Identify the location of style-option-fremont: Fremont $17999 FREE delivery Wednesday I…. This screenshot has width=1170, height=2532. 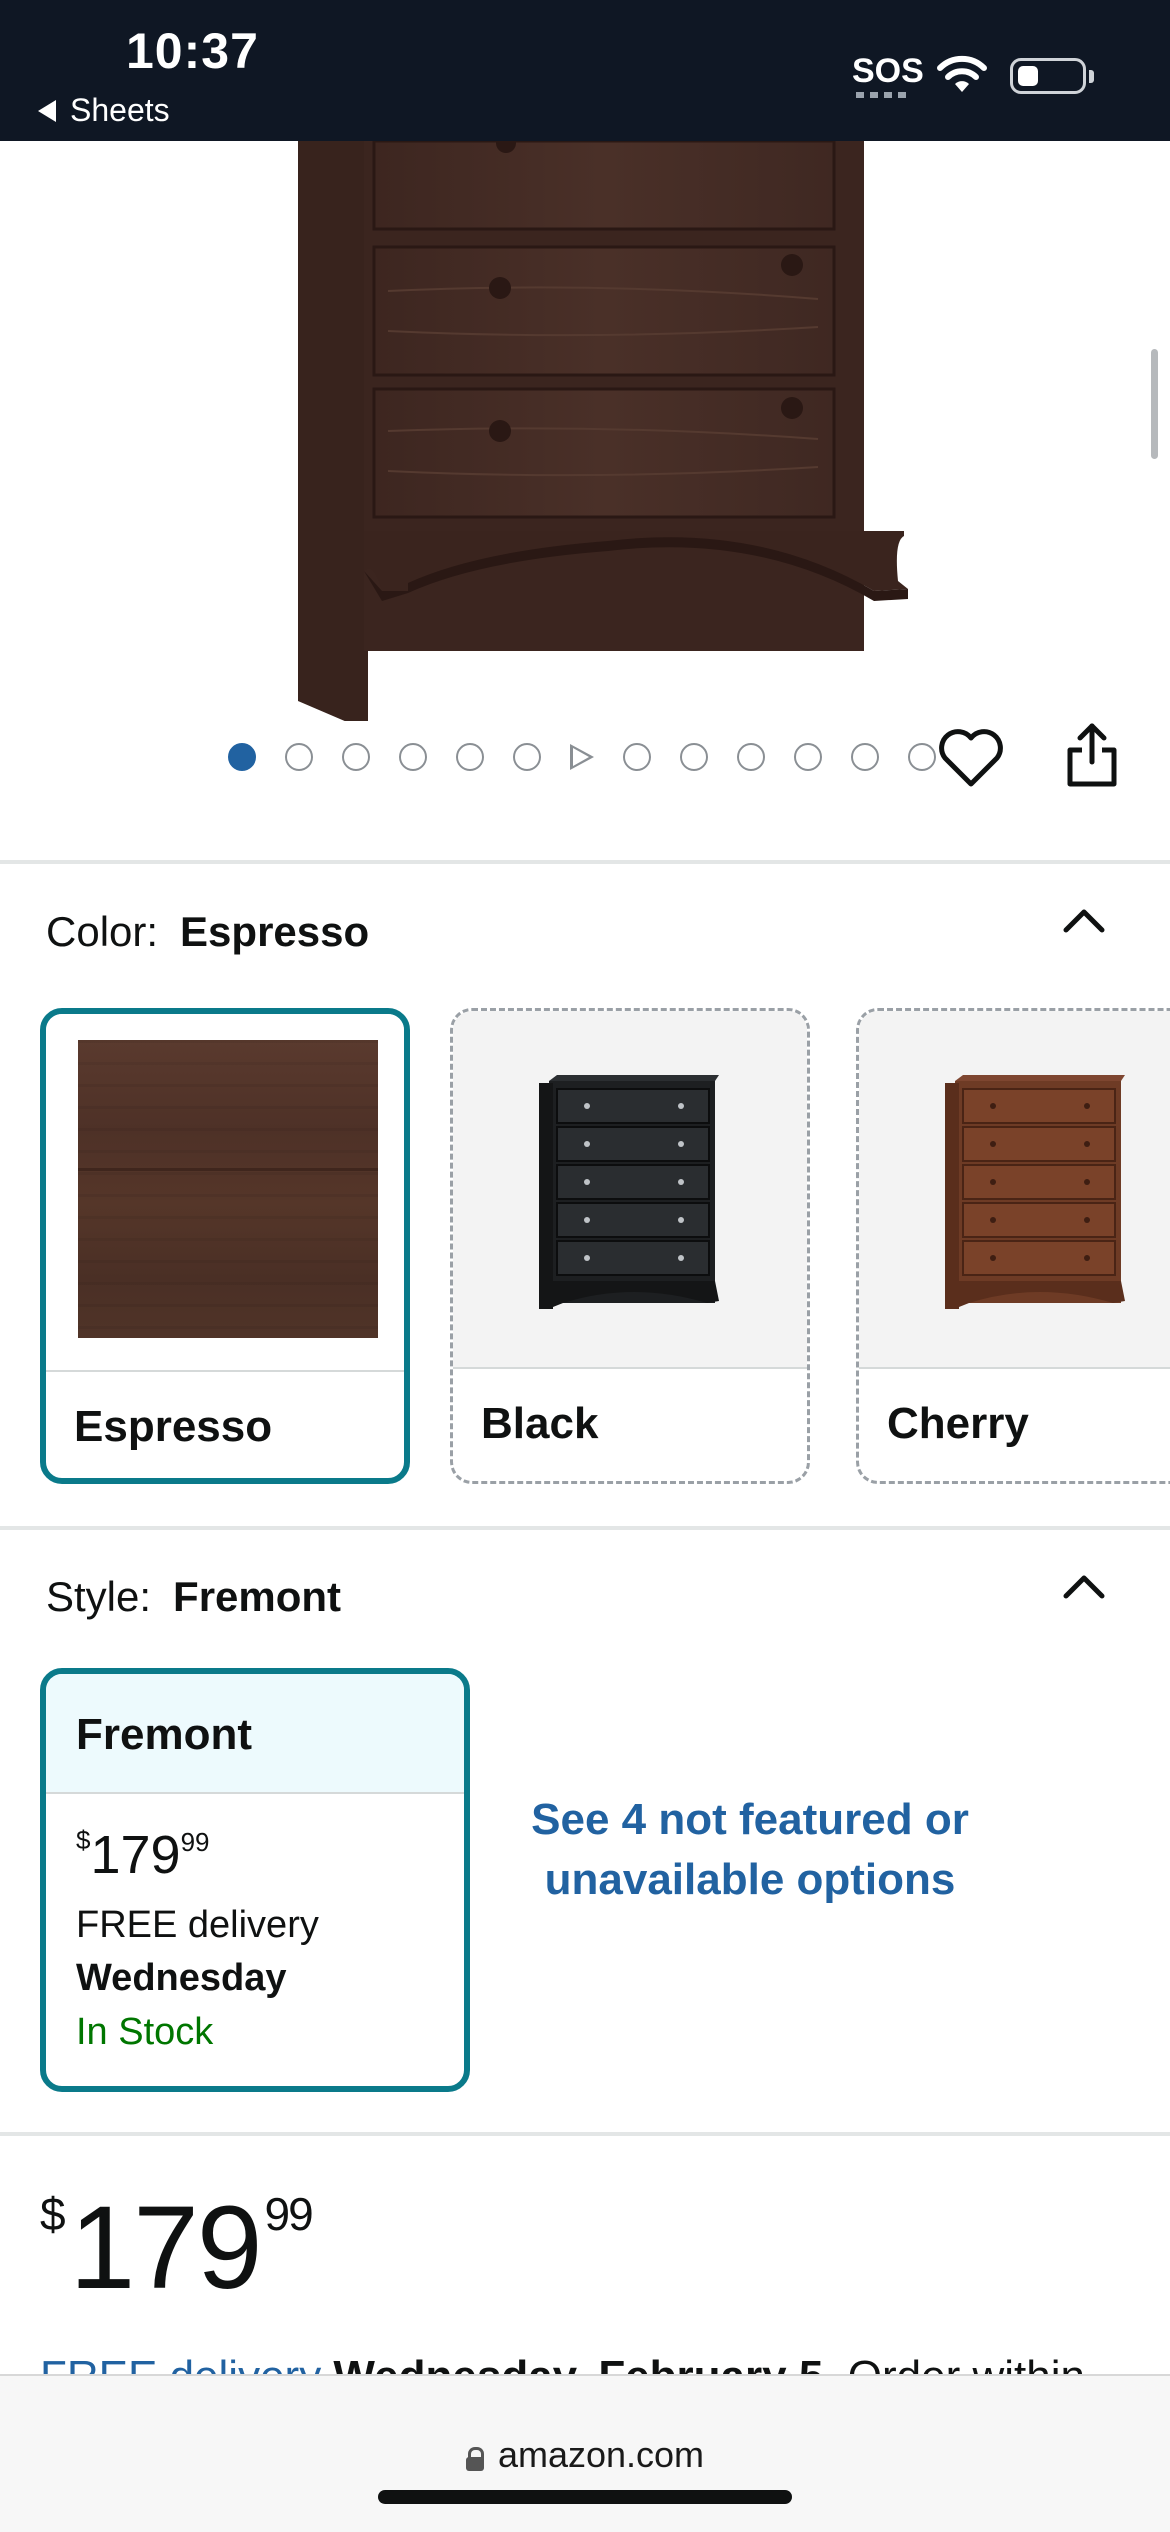
(255, 1880).